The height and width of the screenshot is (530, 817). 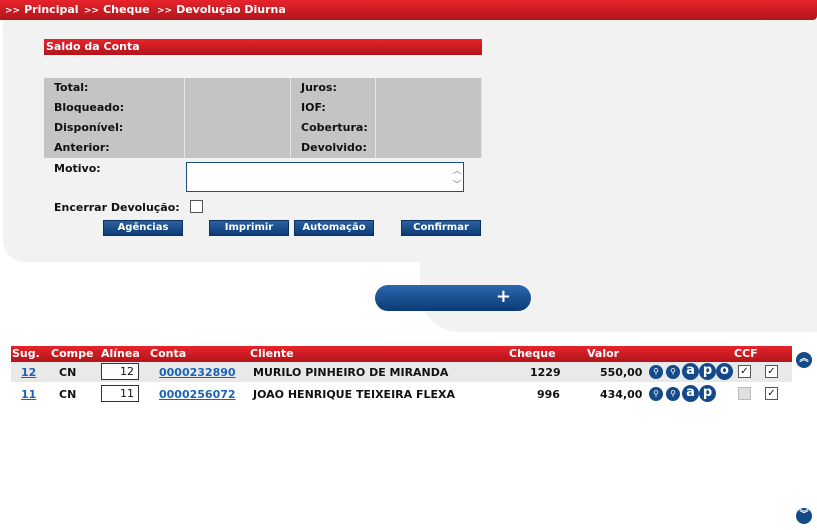 I want to click on motivo-label: Motivo:, so click(x=77, y=168).